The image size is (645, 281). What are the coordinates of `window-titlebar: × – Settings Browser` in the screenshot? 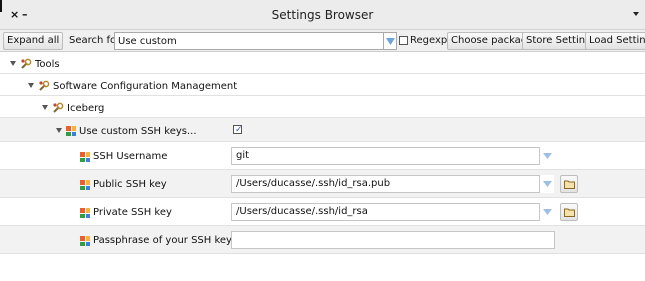 It's located at (322, 15).